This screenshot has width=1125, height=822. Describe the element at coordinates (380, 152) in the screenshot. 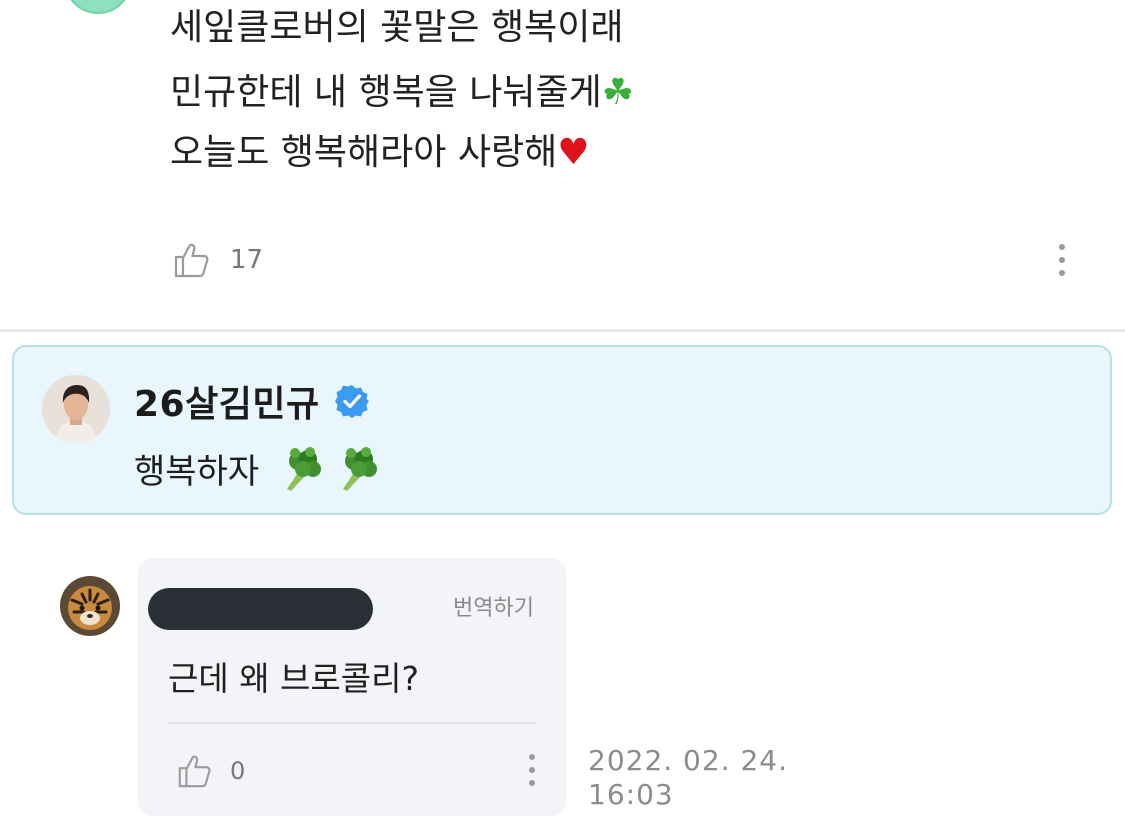

I see `post-line-3: 오늘도 행복해라아 사랑해♥` at that location.